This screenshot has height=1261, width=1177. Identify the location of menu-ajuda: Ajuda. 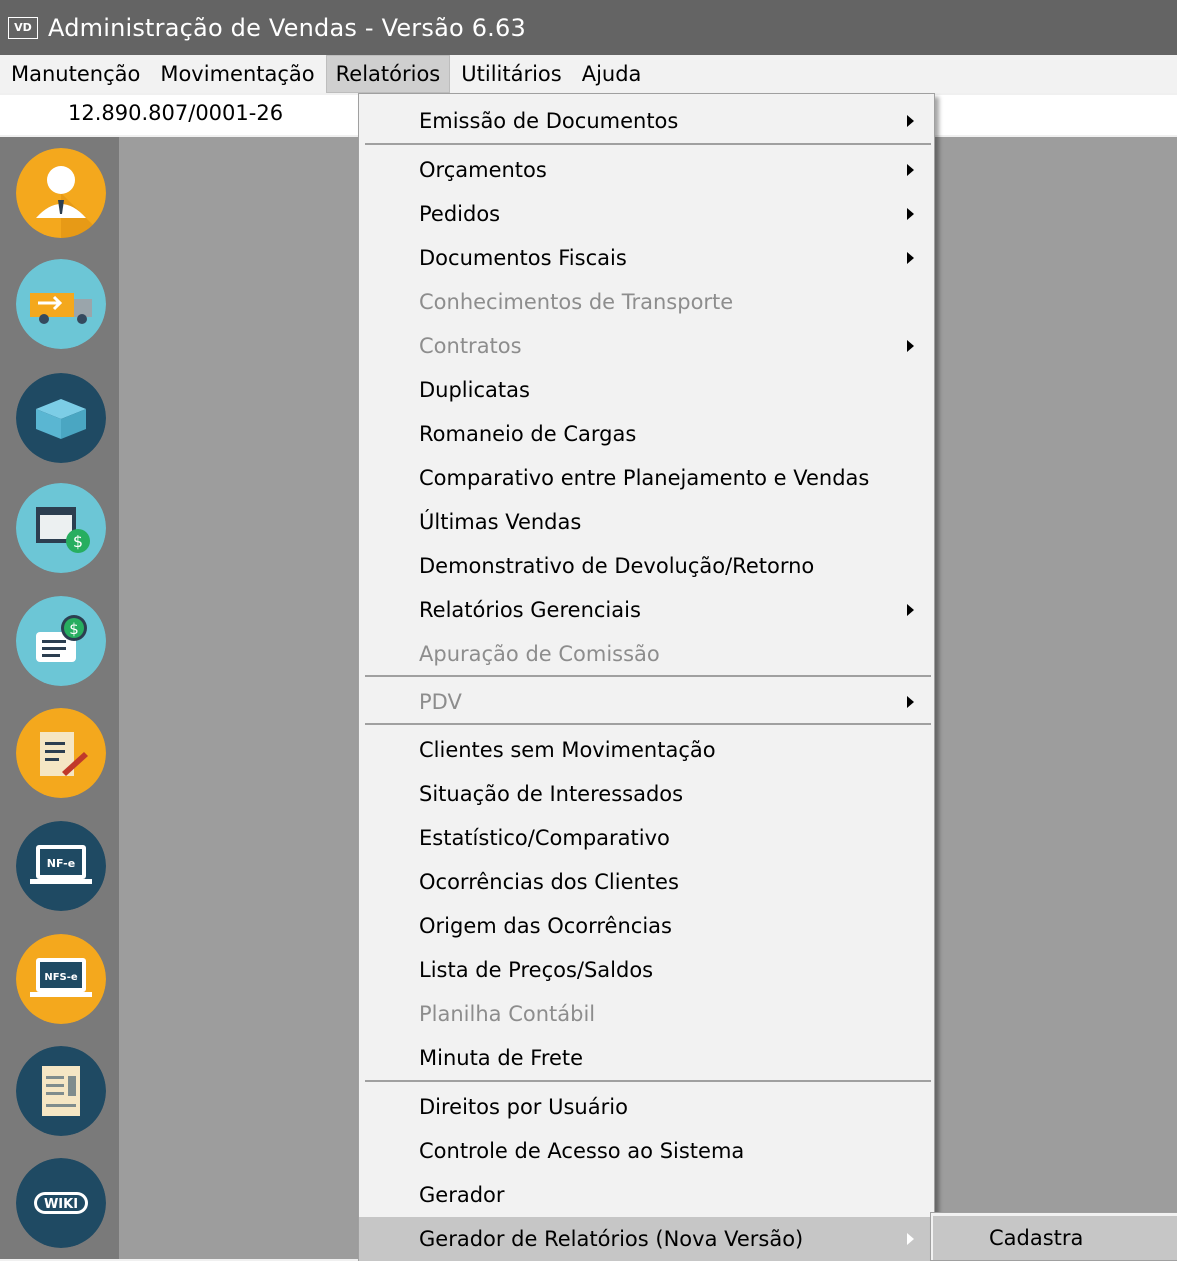
(612, 74).